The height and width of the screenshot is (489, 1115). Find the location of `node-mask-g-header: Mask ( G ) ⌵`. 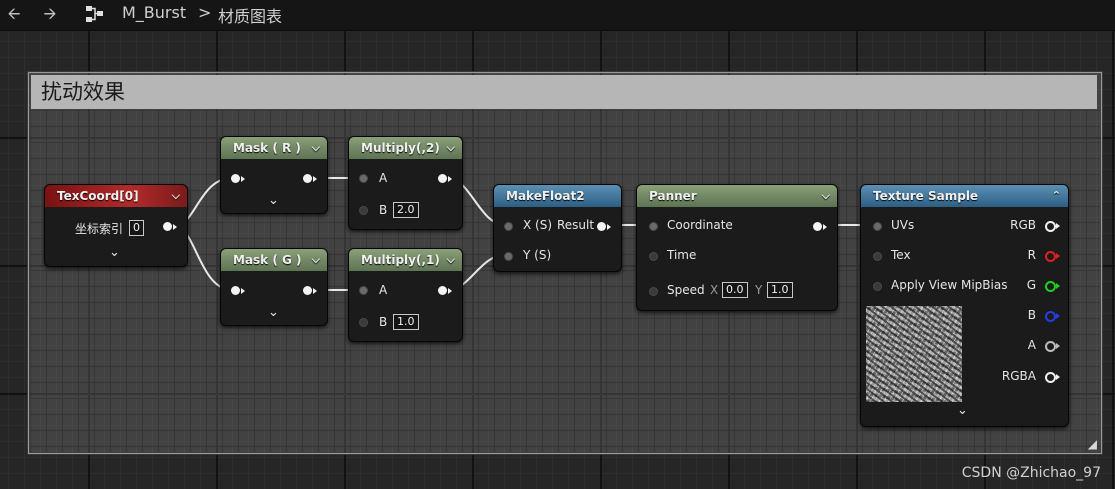

node-mask-g-header: Mask ( G ) ⌵ is located at coordinates (274, 260).